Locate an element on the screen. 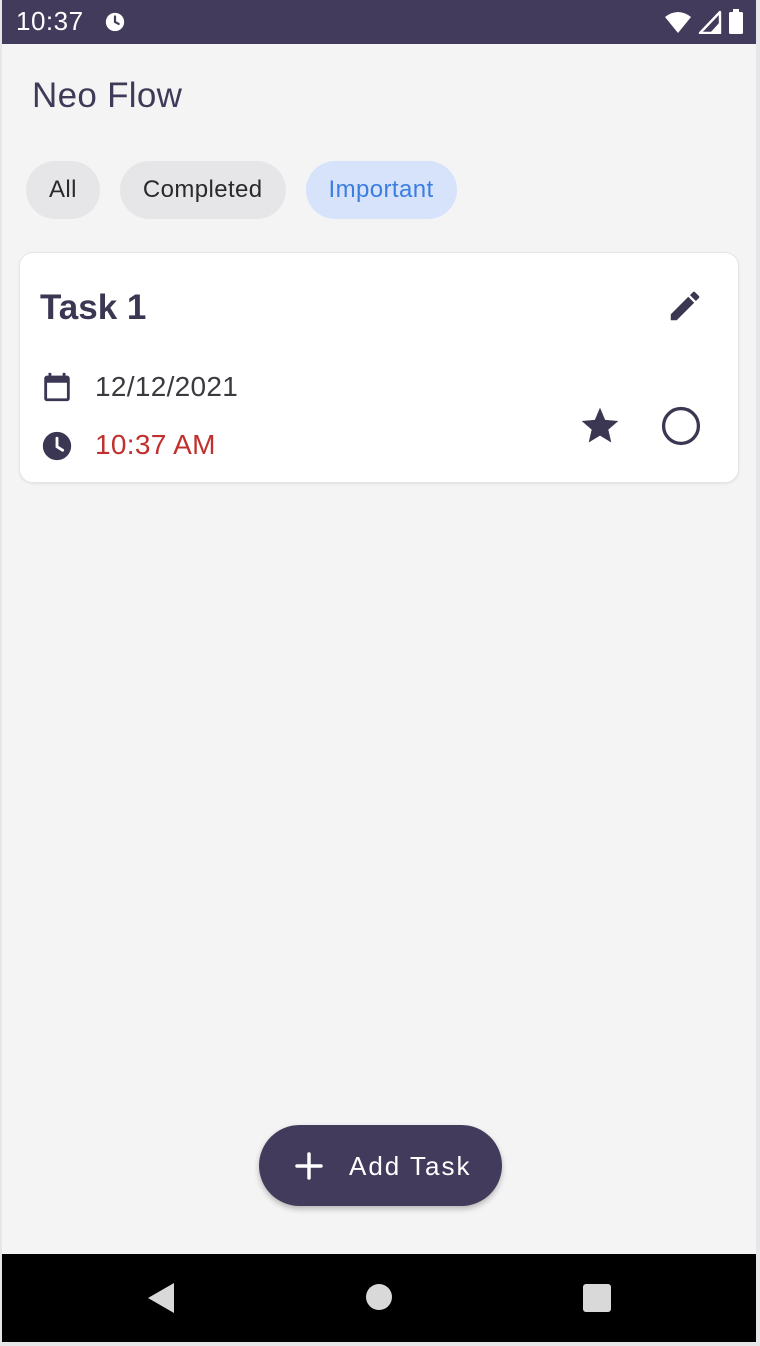 The image size is (760, 1346). back-icon is located at coordinates (161, 1298).